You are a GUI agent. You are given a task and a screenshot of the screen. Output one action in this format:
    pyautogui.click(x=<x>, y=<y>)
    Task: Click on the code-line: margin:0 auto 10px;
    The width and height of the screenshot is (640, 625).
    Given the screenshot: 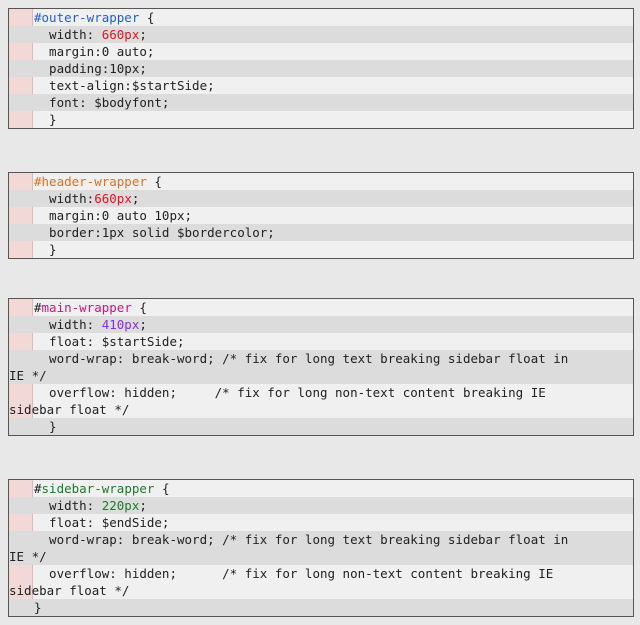 What is the action you would take?
    pyautogui.click(x=113, y=215)
    